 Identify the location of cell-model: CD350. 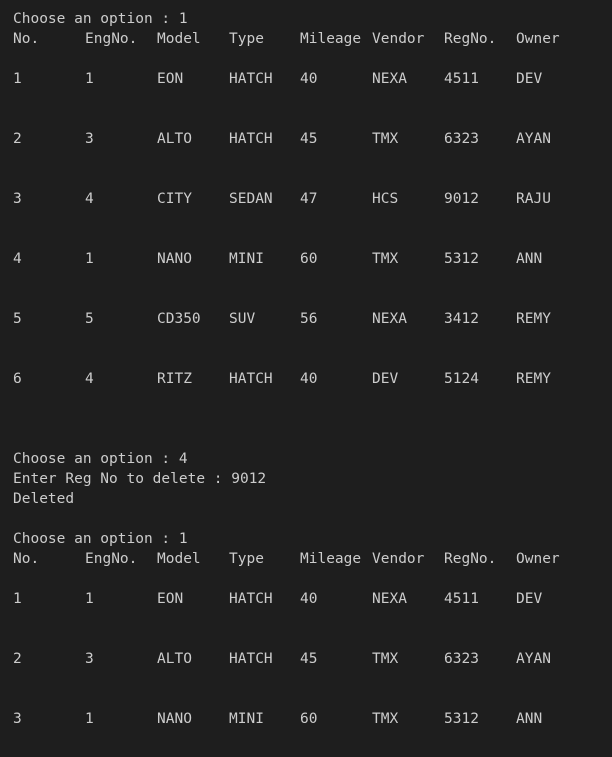
(179, 319).